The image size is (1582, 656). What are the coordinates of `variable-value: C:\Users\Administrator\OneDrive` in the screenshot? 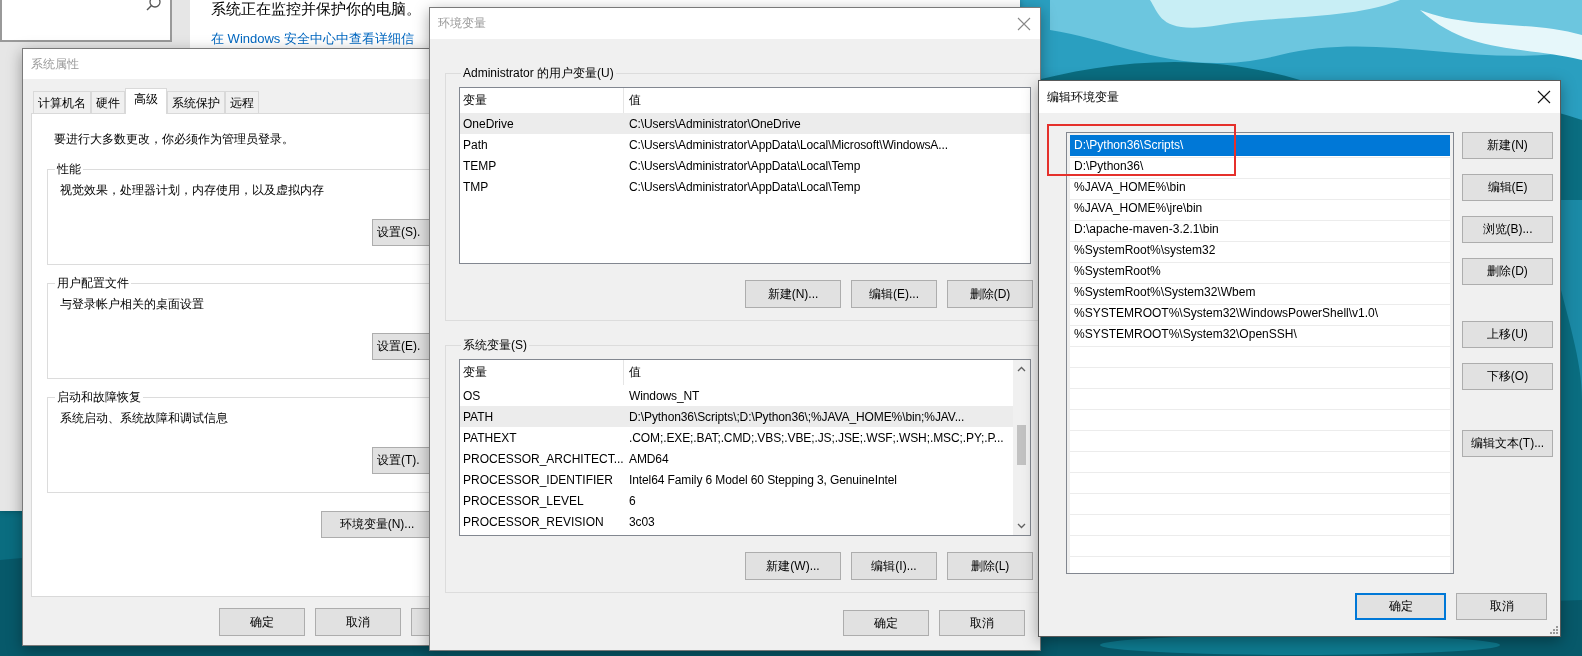 It's located at (714, 123).